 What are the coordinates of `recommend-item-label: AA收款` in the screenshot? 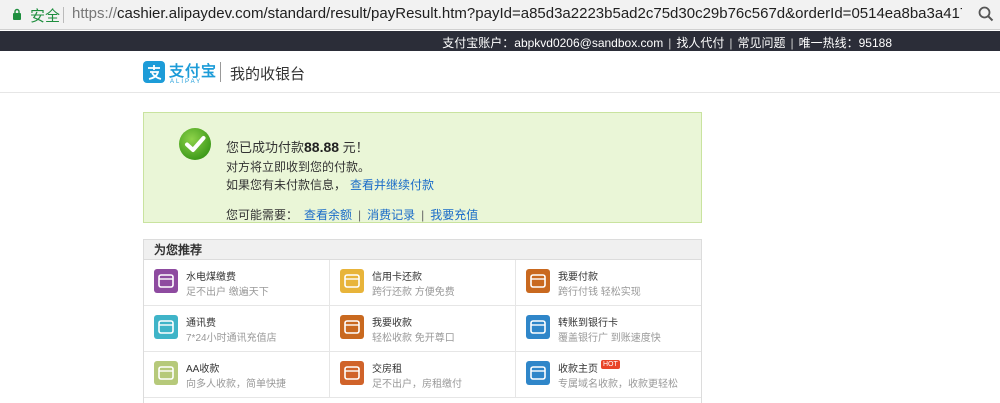 It's located at (203, 369).